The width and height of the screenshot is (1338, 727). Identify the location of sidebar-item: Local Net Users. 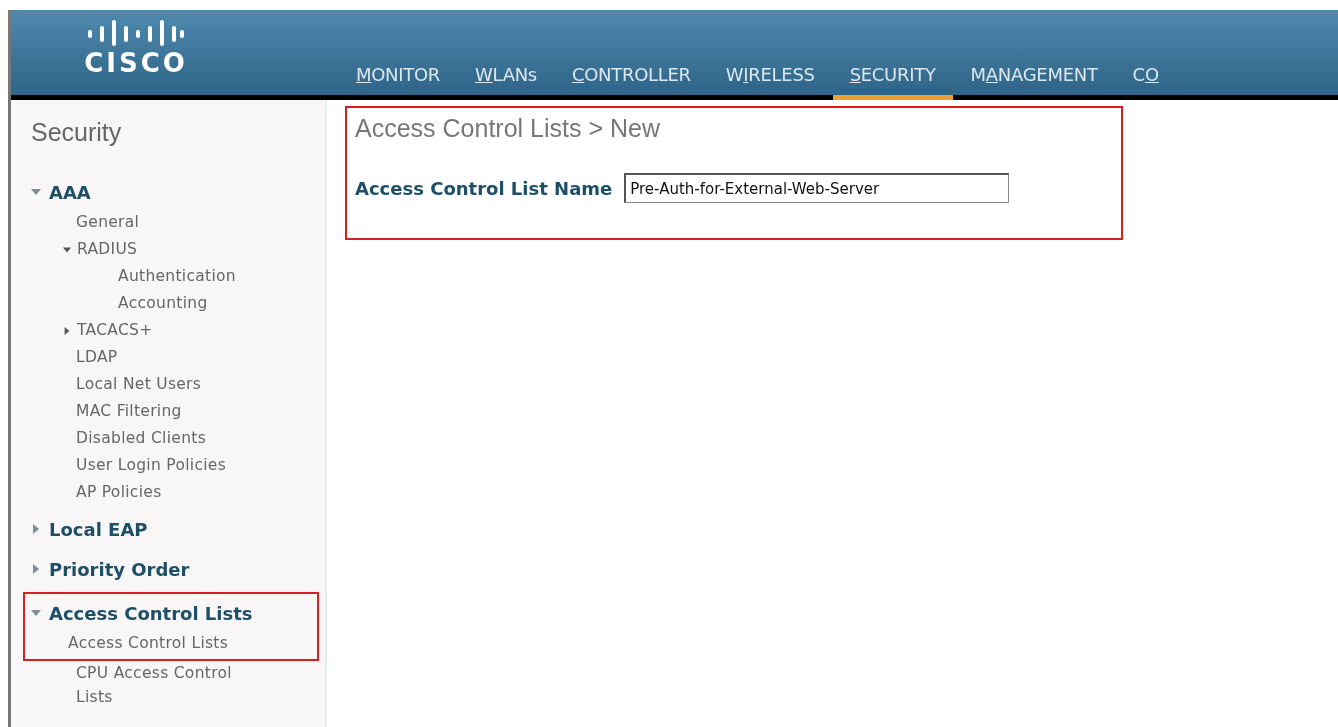
(178, 384).